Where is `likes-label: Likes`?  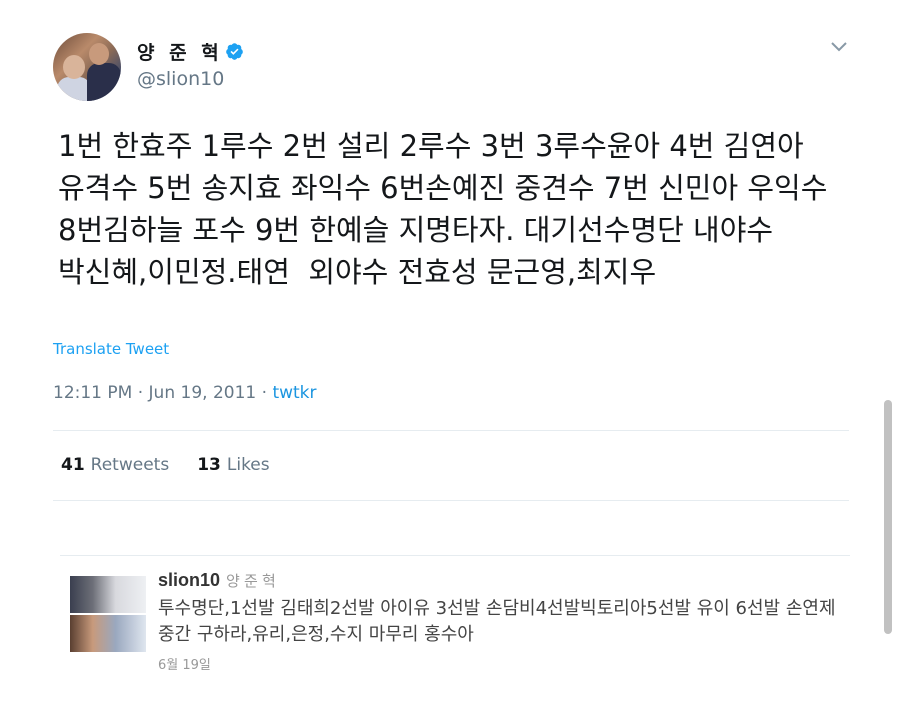 likes-label: Likes is located at coordinates (248, 465).